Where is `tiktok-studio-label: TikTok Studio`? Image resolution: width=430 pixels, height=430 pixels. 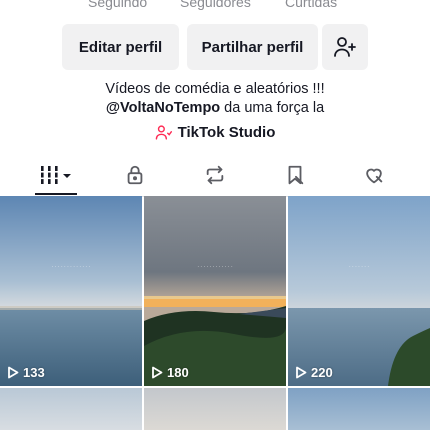
tiktok-studio-label: TikTok Studio is located at coordinates (226, 132).